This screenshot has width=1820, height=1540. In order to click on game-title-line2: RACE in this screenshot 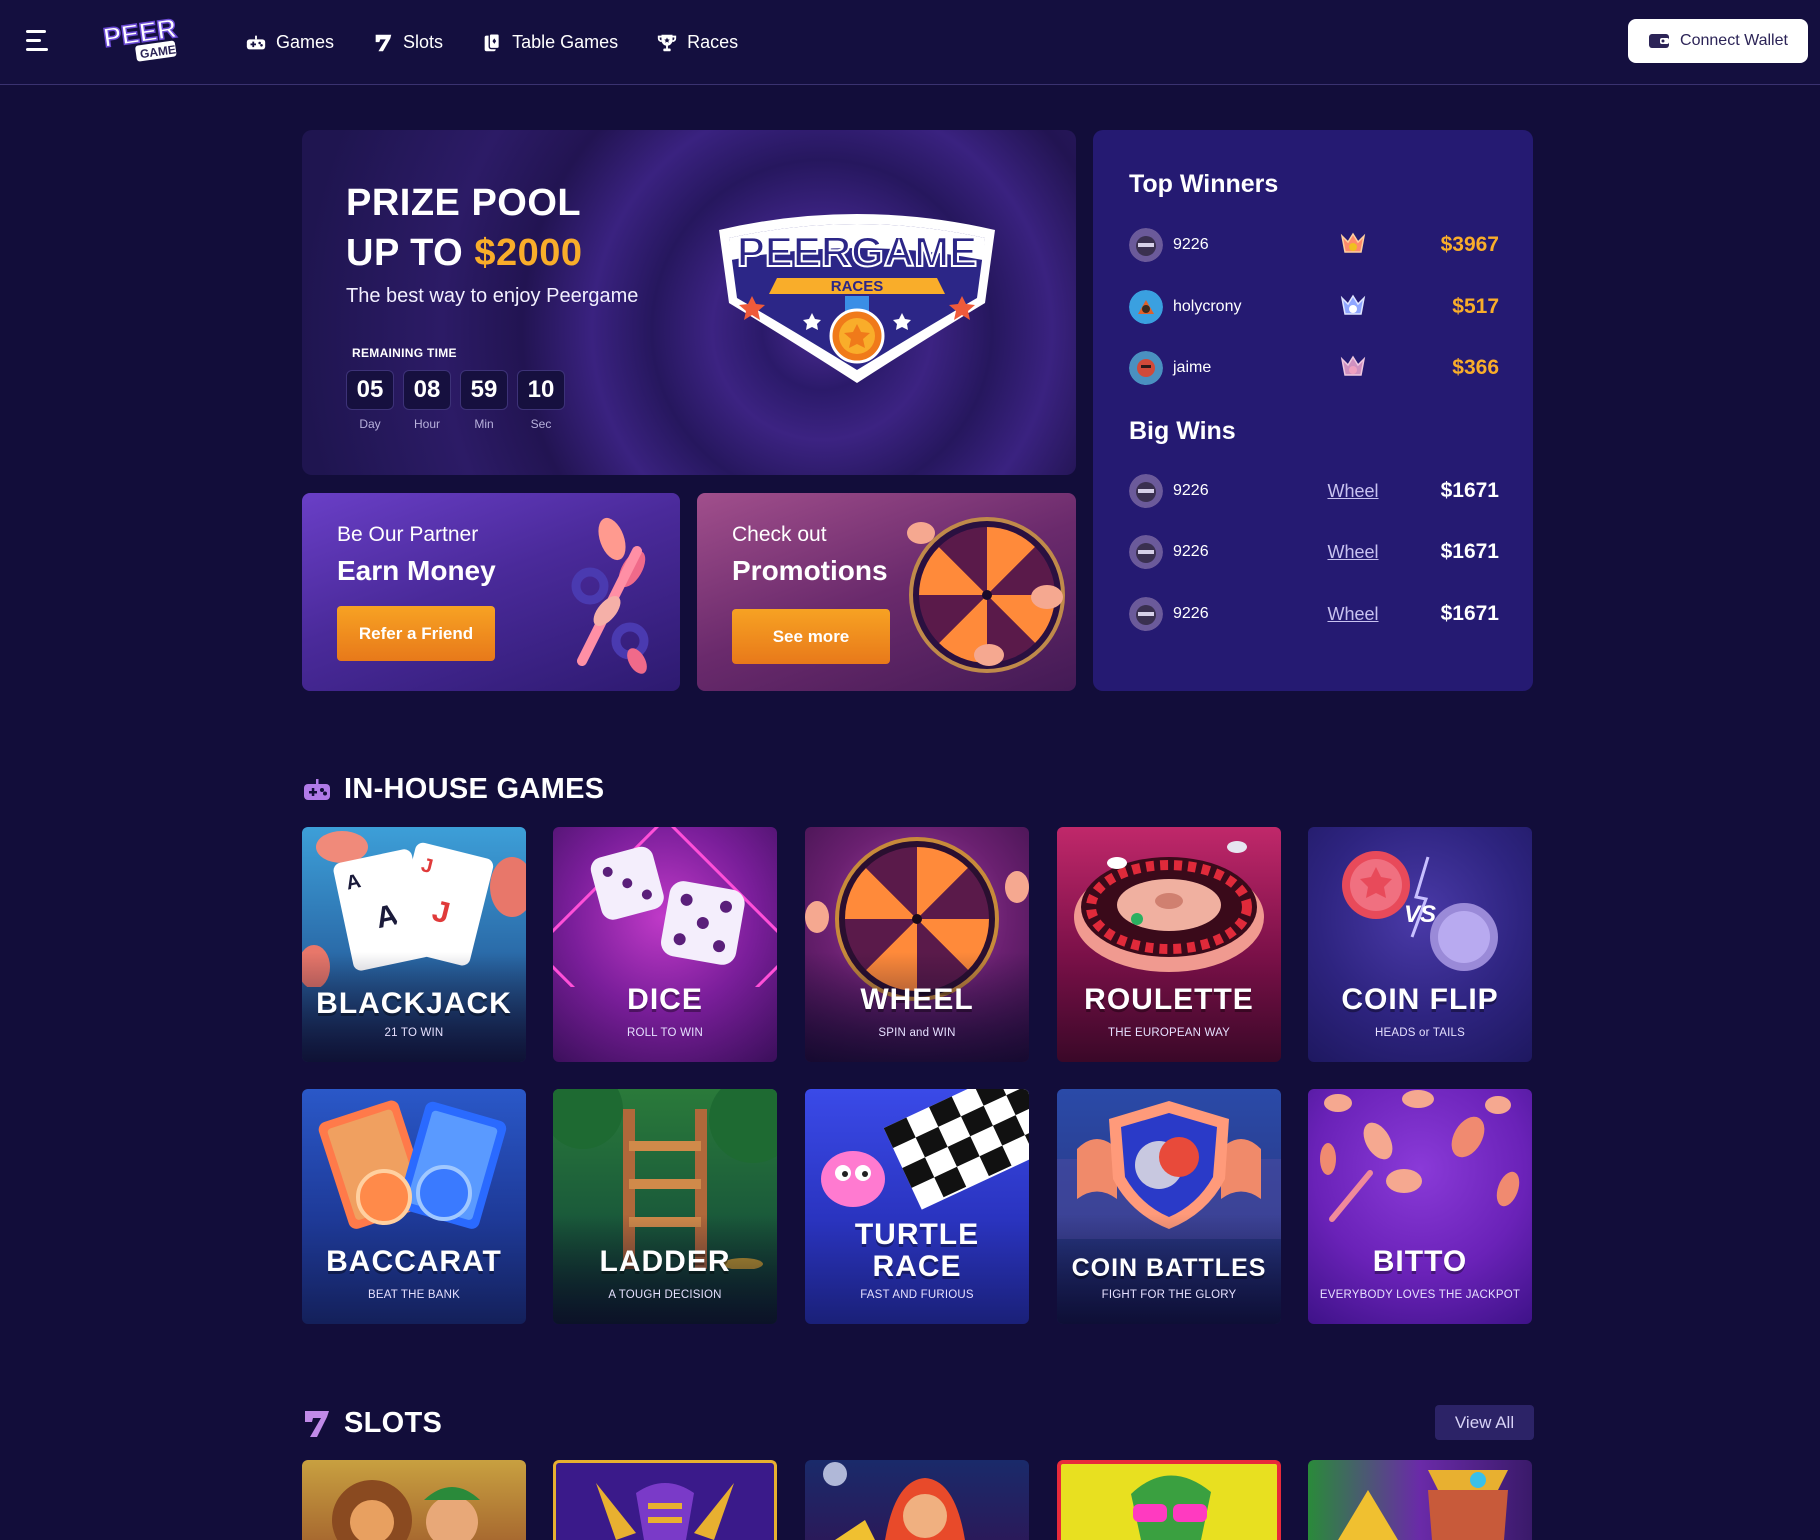, I will do `click(917, 1266)`.